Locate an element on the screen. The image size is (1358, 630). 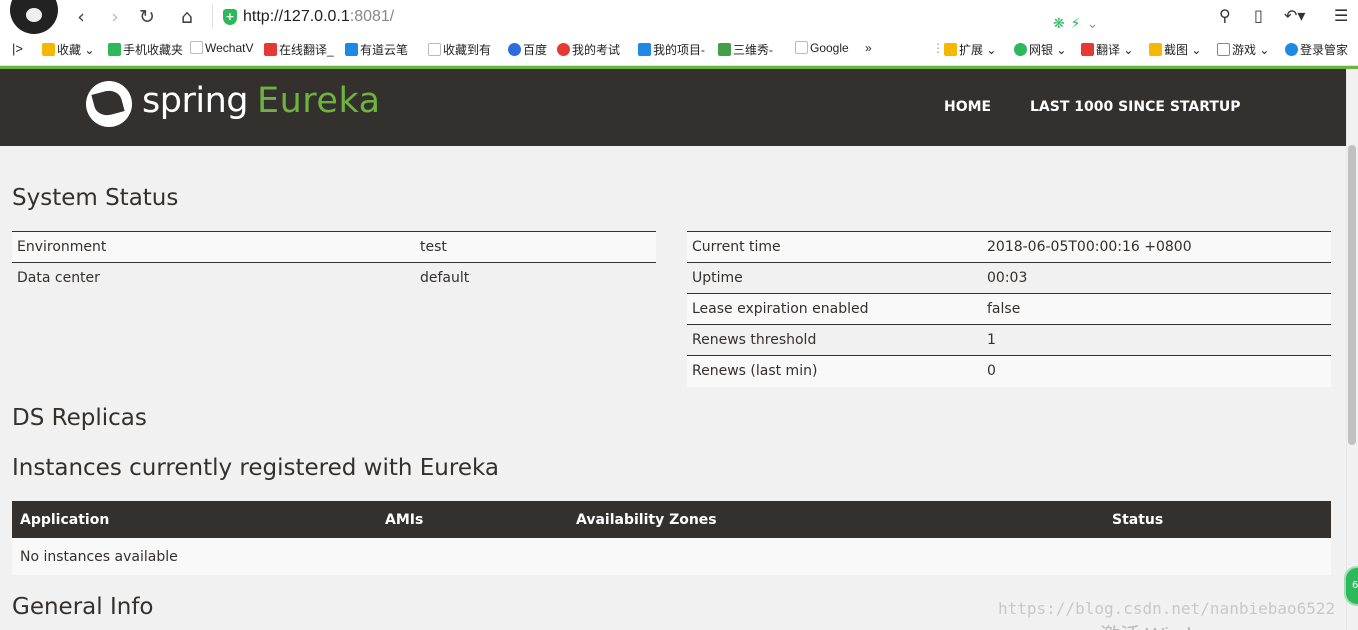
brand-spring: spring is located at coordinates (195, 101).